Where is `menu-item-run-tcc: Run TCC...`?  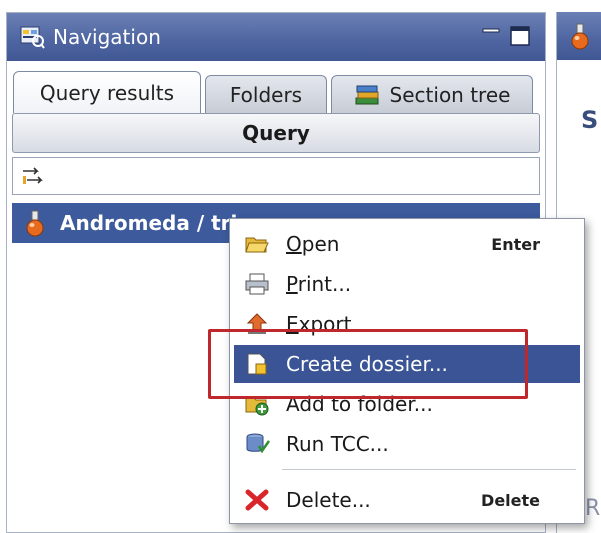 menu-item-run-tcc: Run TCC... is located at coordinates (407, 444).